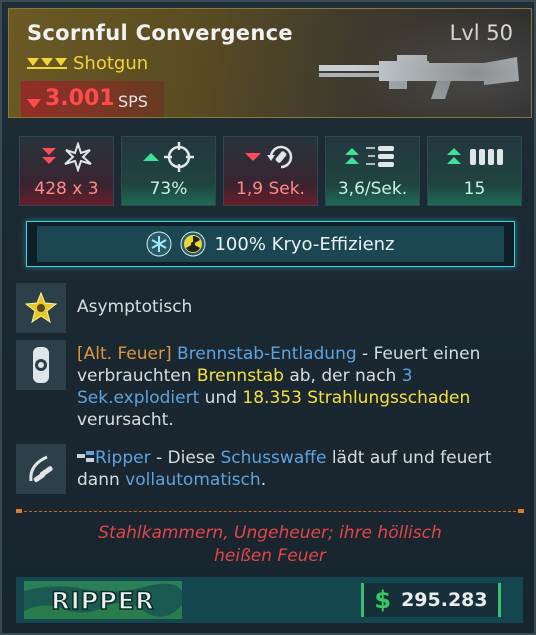  Describe the element at coordinates (178, 157) in the screenshot. I see `crosshair-icon` at that location.